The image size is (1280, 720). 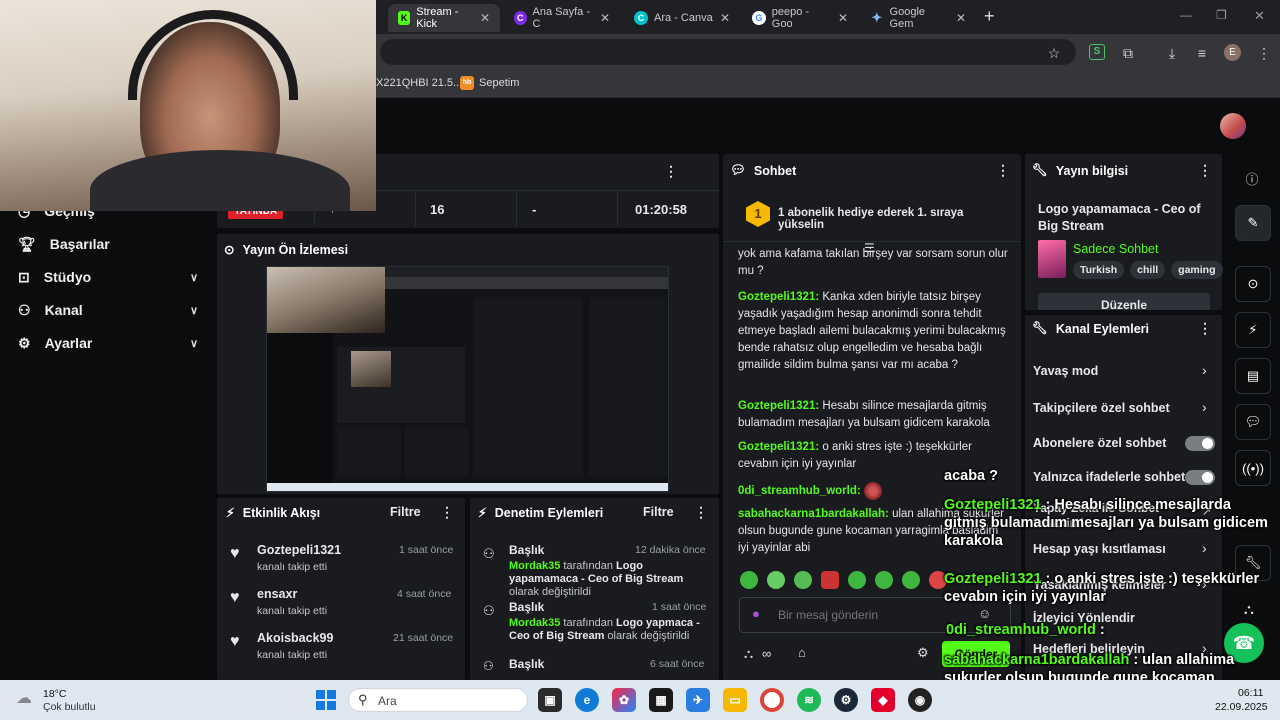 I want to click on activity-user: Akoisback99, so click(x=295, y=638).